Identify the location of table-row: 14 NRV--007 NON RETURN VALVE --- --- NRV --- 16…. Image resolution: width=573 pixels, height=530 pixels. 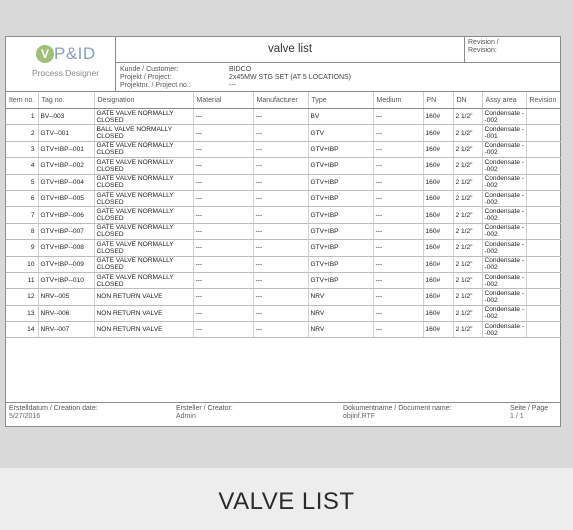
(283, 330).